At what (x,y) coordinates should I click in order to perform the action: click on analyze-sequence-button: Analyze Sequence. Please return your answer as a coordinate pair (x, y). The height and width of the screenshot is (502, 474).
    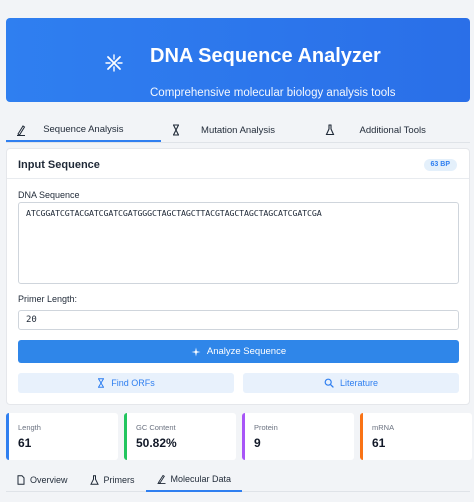
    Looking at the image, I should click on (238, 351).